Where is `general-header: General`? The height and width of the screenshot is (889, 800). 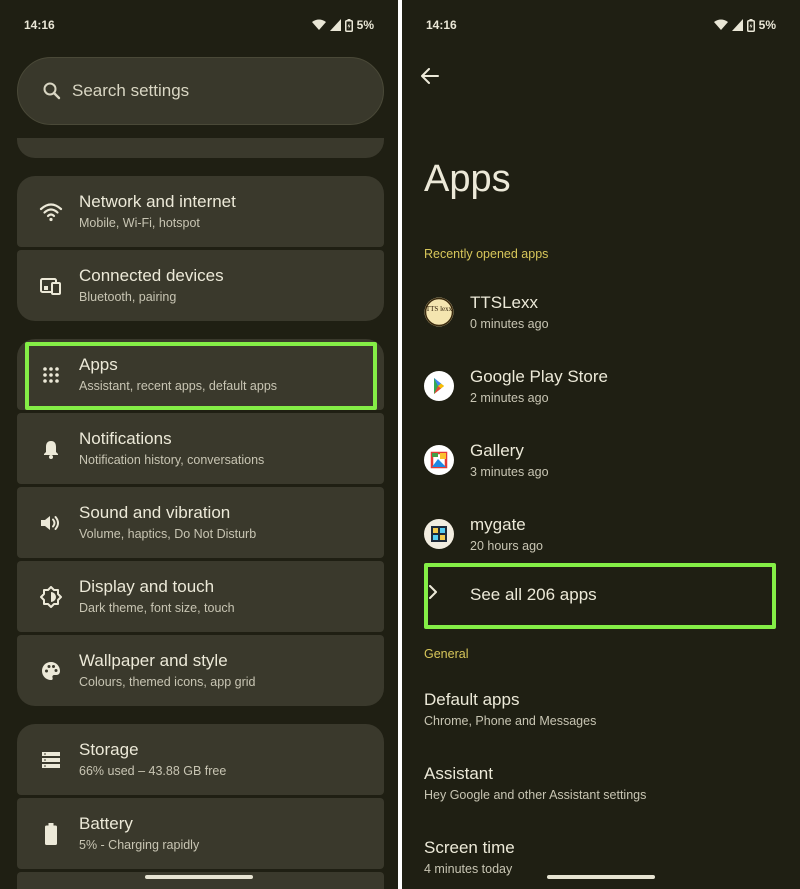
general-header: General is located at coordinates (446, 654).